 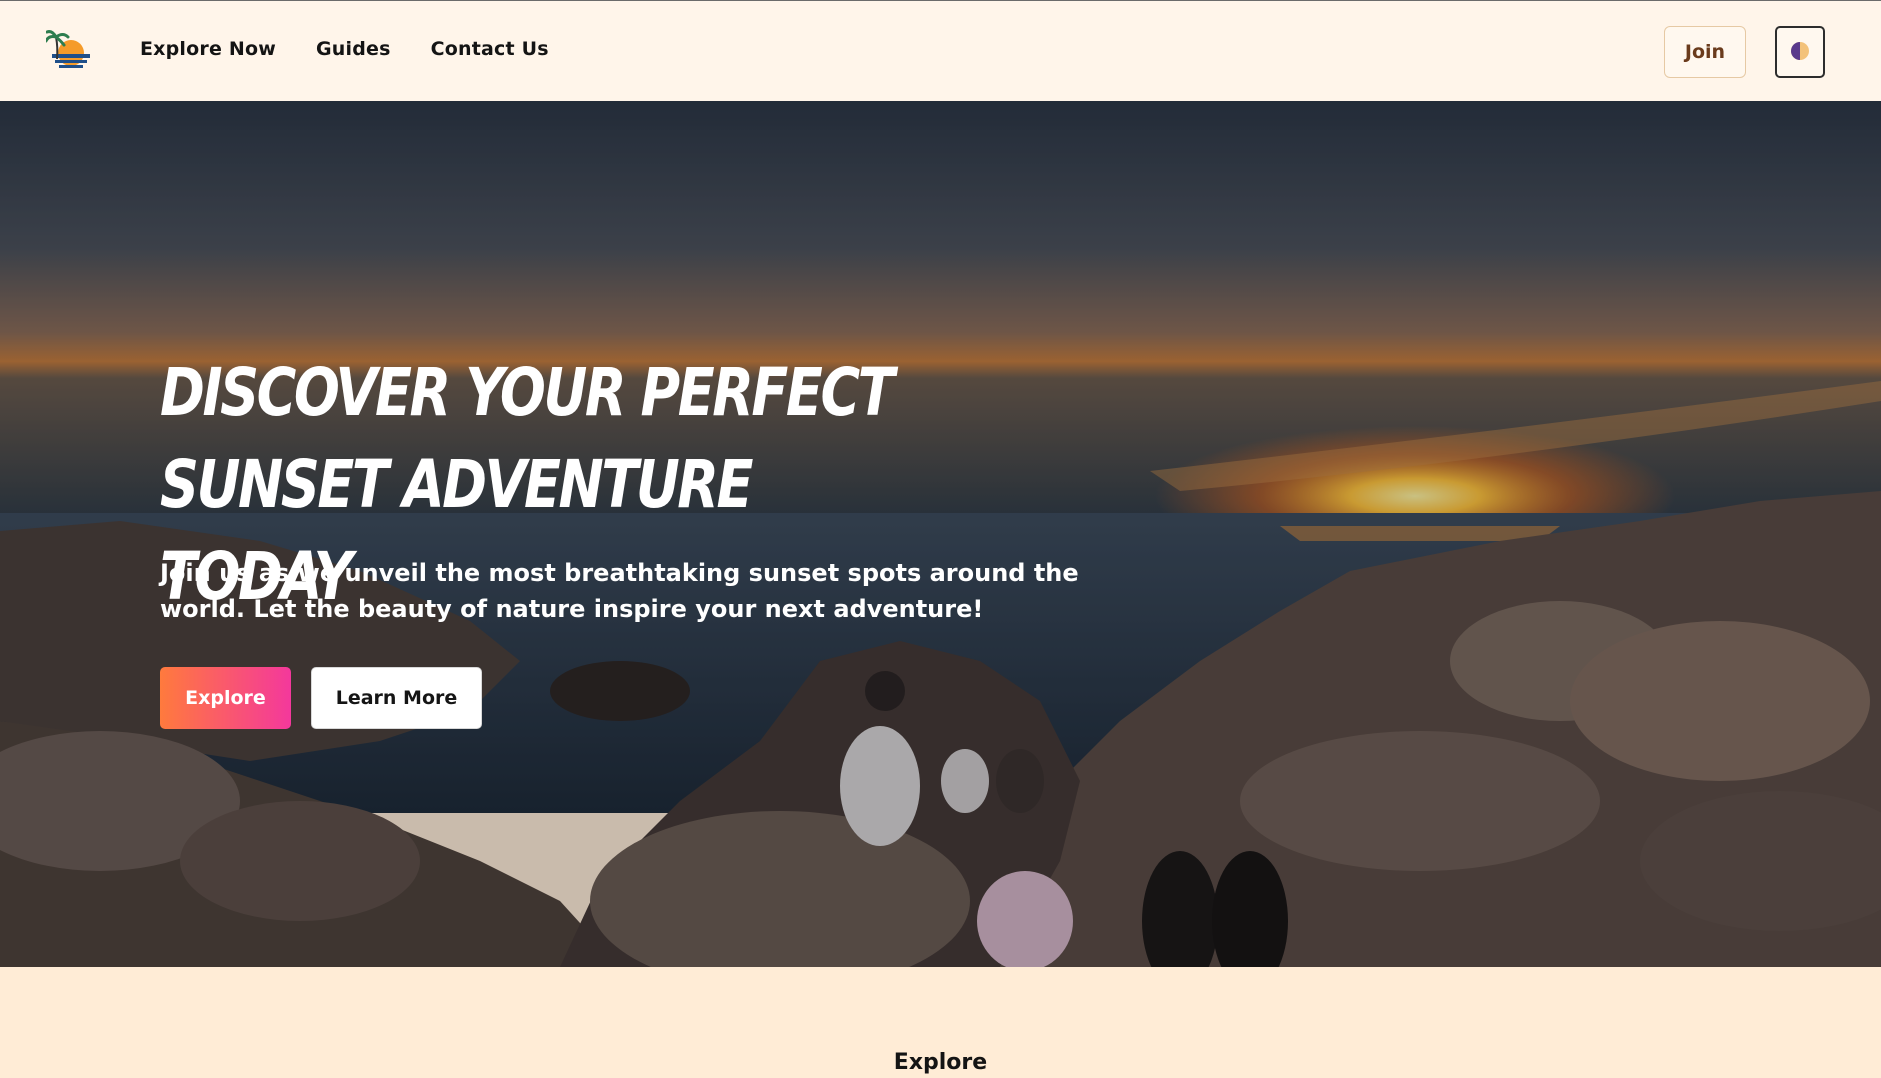 What do you see at coordinates (353, 49) in the screenshot?
I see `nav-guides: Guides` at bounding box center [353, 49].